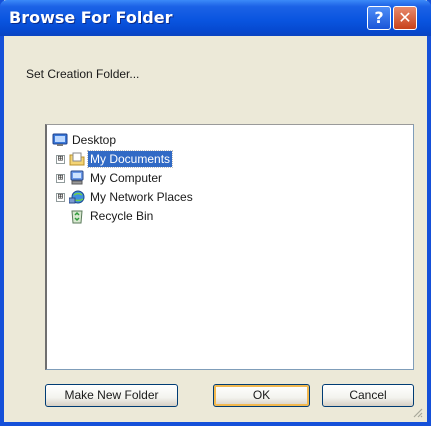 This screenshot has width=431, height=426. What do you see at coordinates (94, 140) in the screenshot?
I see `tree-node-label: Desktop` at bounding box center [94, 140].